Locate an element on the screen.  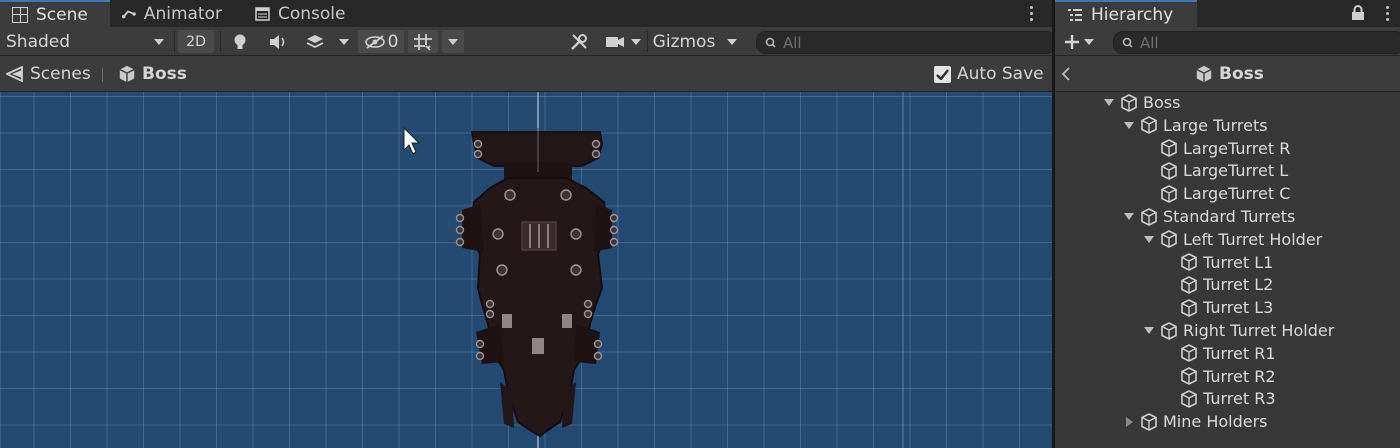
breadcrumb-current: Boss is located at coordinates (152, 74).